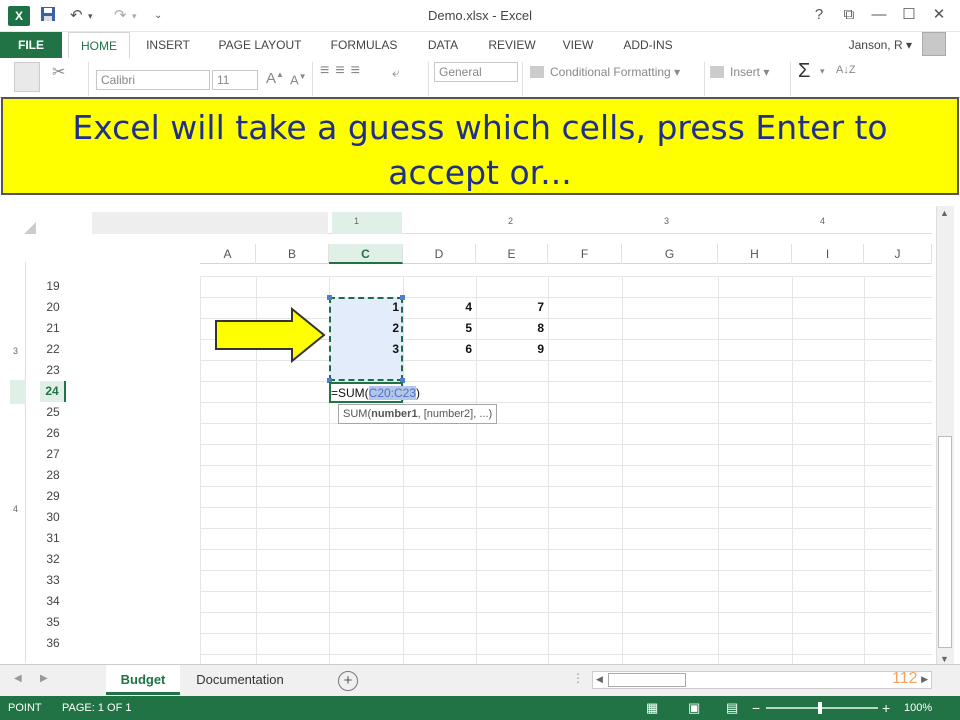  I want to click on tab-page-layout: PAGE LAYOUT, so click(260, 45).